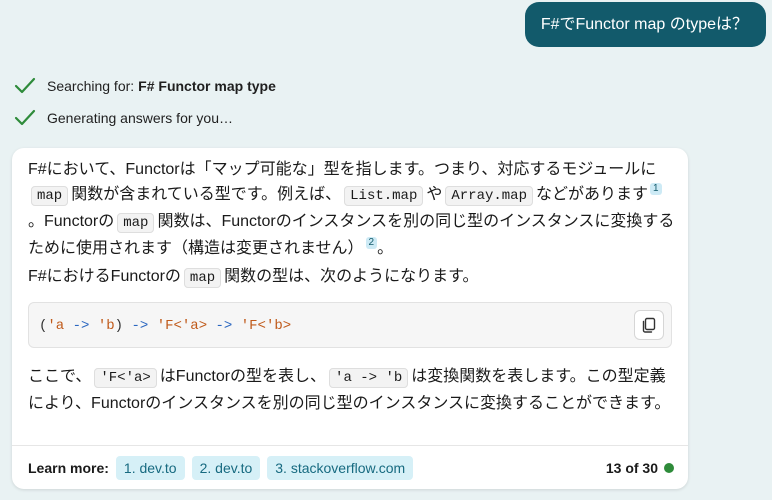 This screenshot has height=500, width=772. What do you see at coordinates (340, 468) in the screenshot?
I see `source-link-3: 3. stackoverflow.com` at bounding box center [340, 468].